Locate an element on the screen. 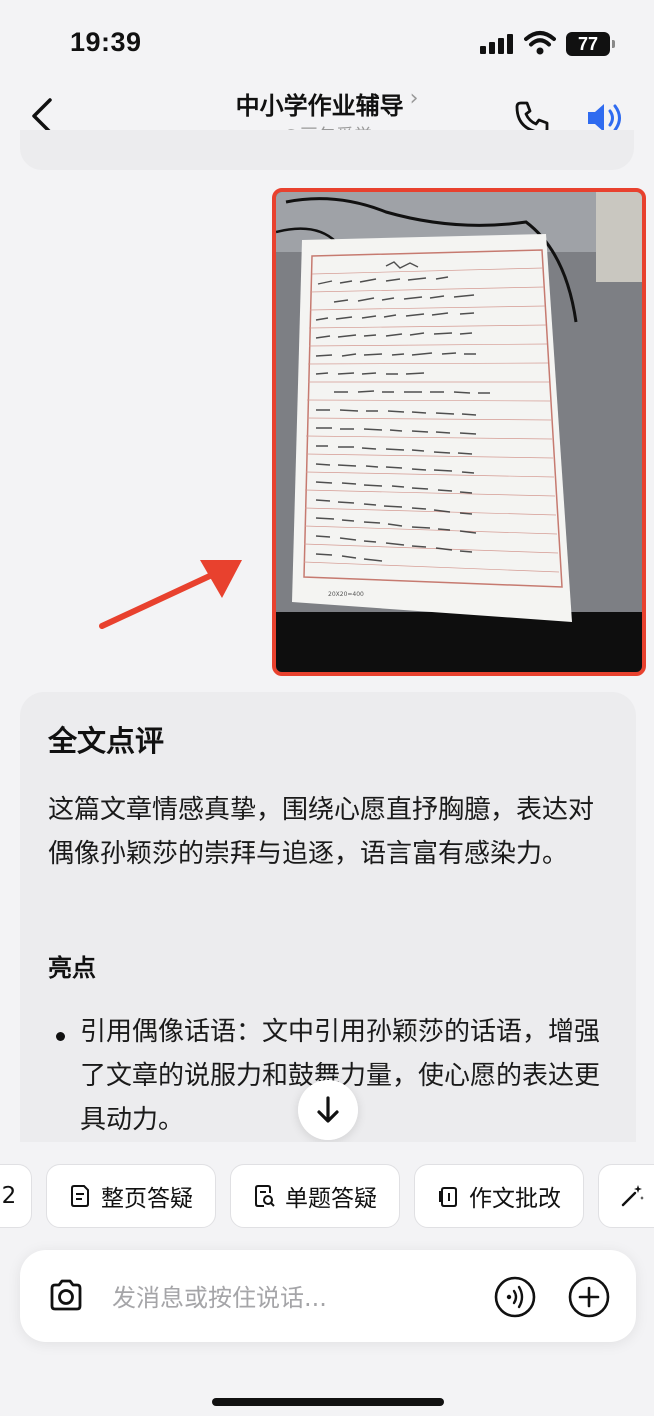 The height and width of the screenshot is (1416, 654). battery-icon: 77 is located at coordinates (590, 44).